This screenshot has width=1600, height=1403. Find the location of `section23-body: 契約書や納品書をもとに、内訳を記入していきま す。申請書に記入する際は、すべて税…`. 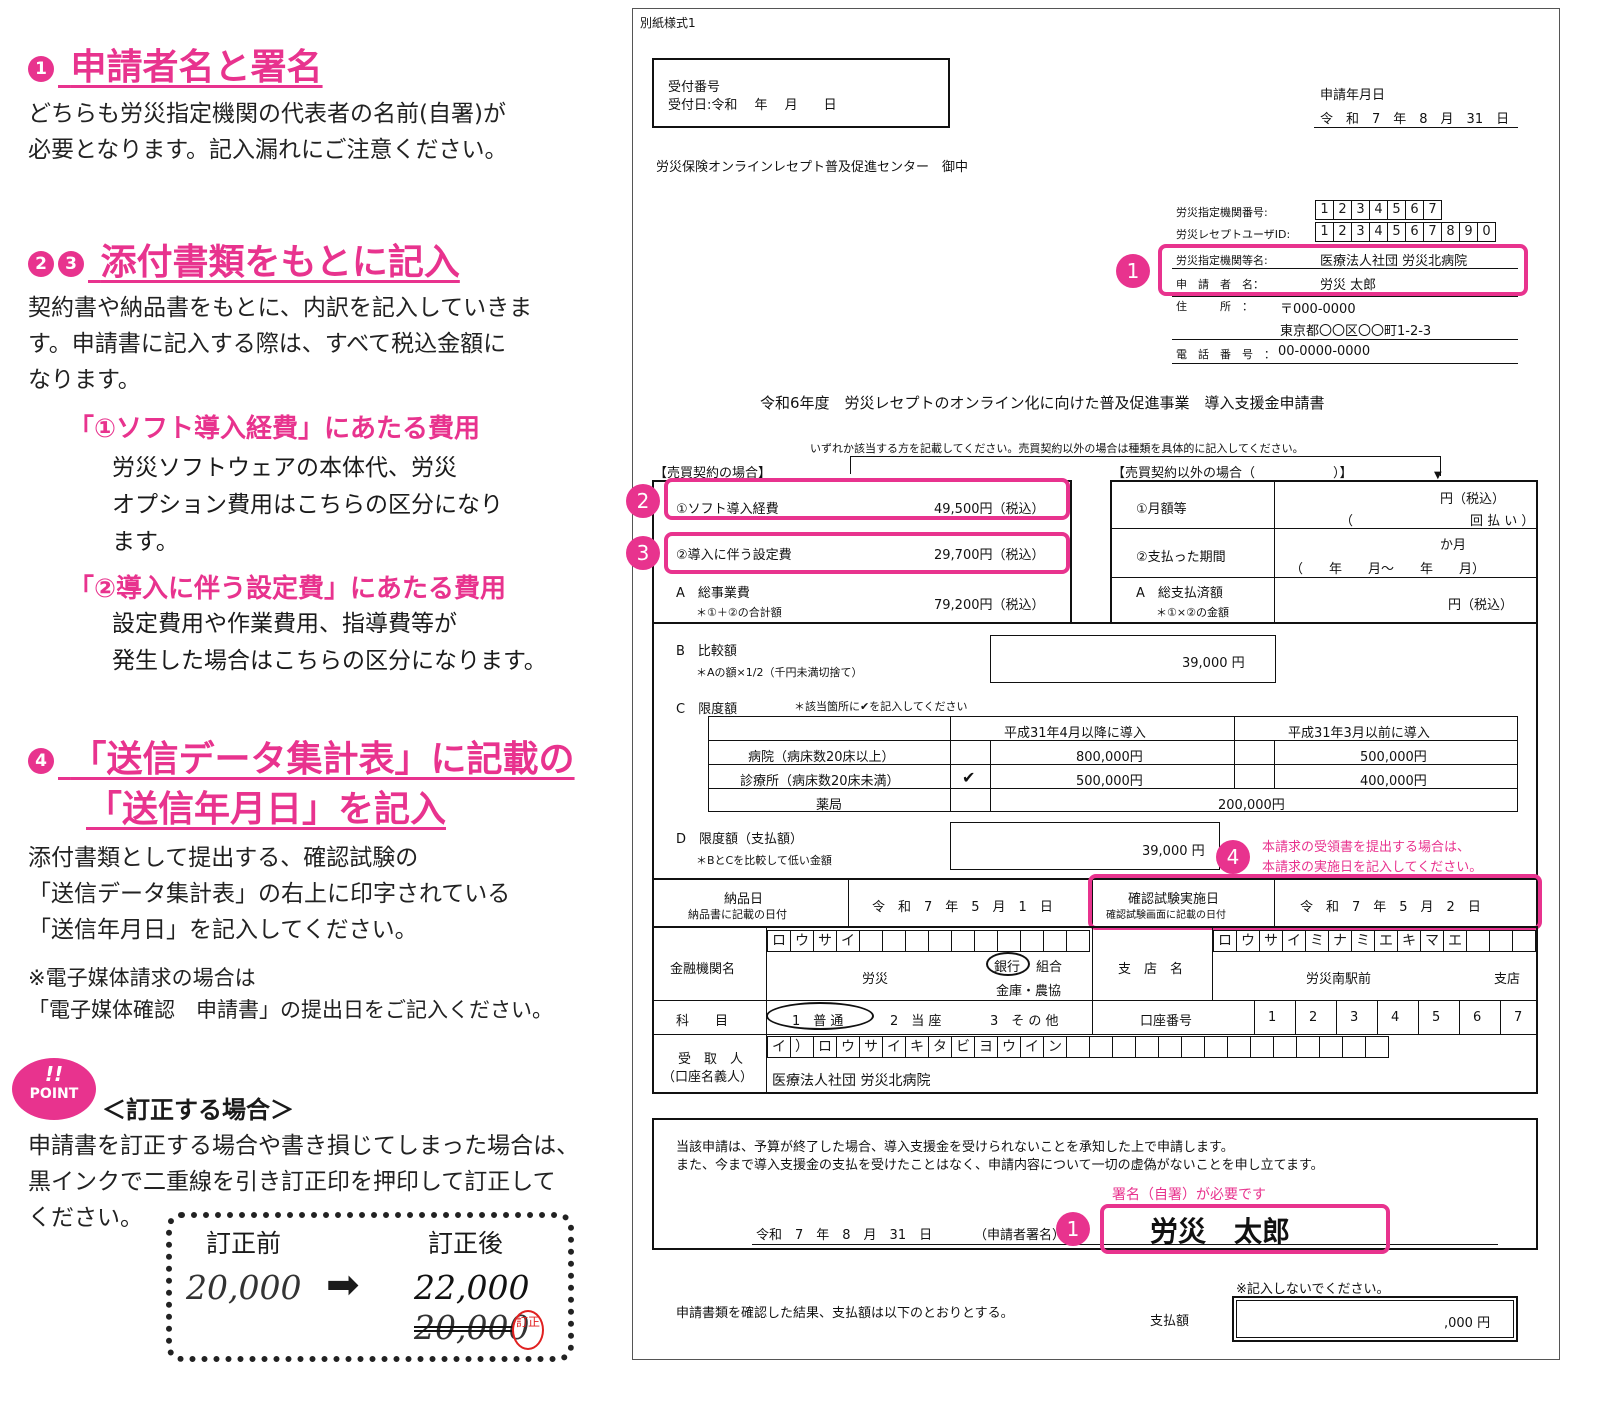

section23-body: 契約書や納品書をもとに、内訳を記入していきま す。申請書に記入する際は、すべて税… is located at coordinates (280, 344).